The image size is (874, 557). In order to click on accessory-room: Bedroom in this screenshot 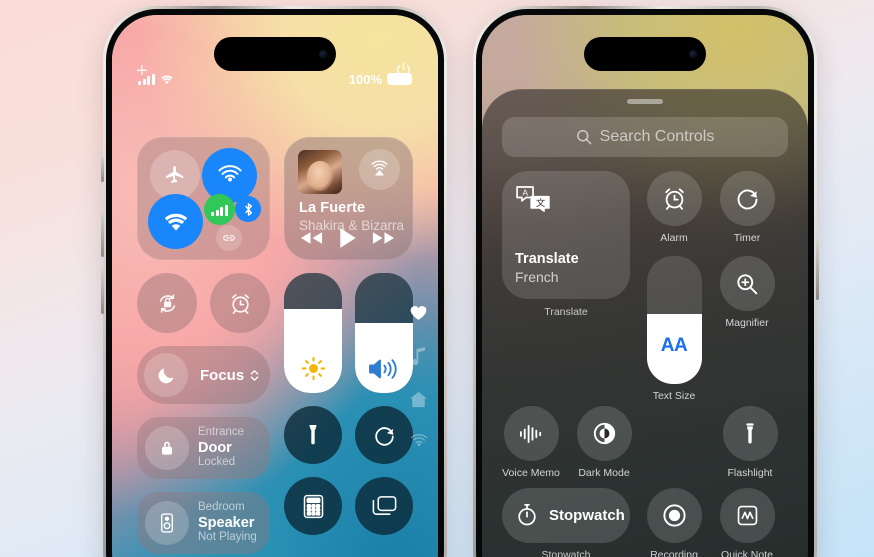, I will do `click(221, 507)`.